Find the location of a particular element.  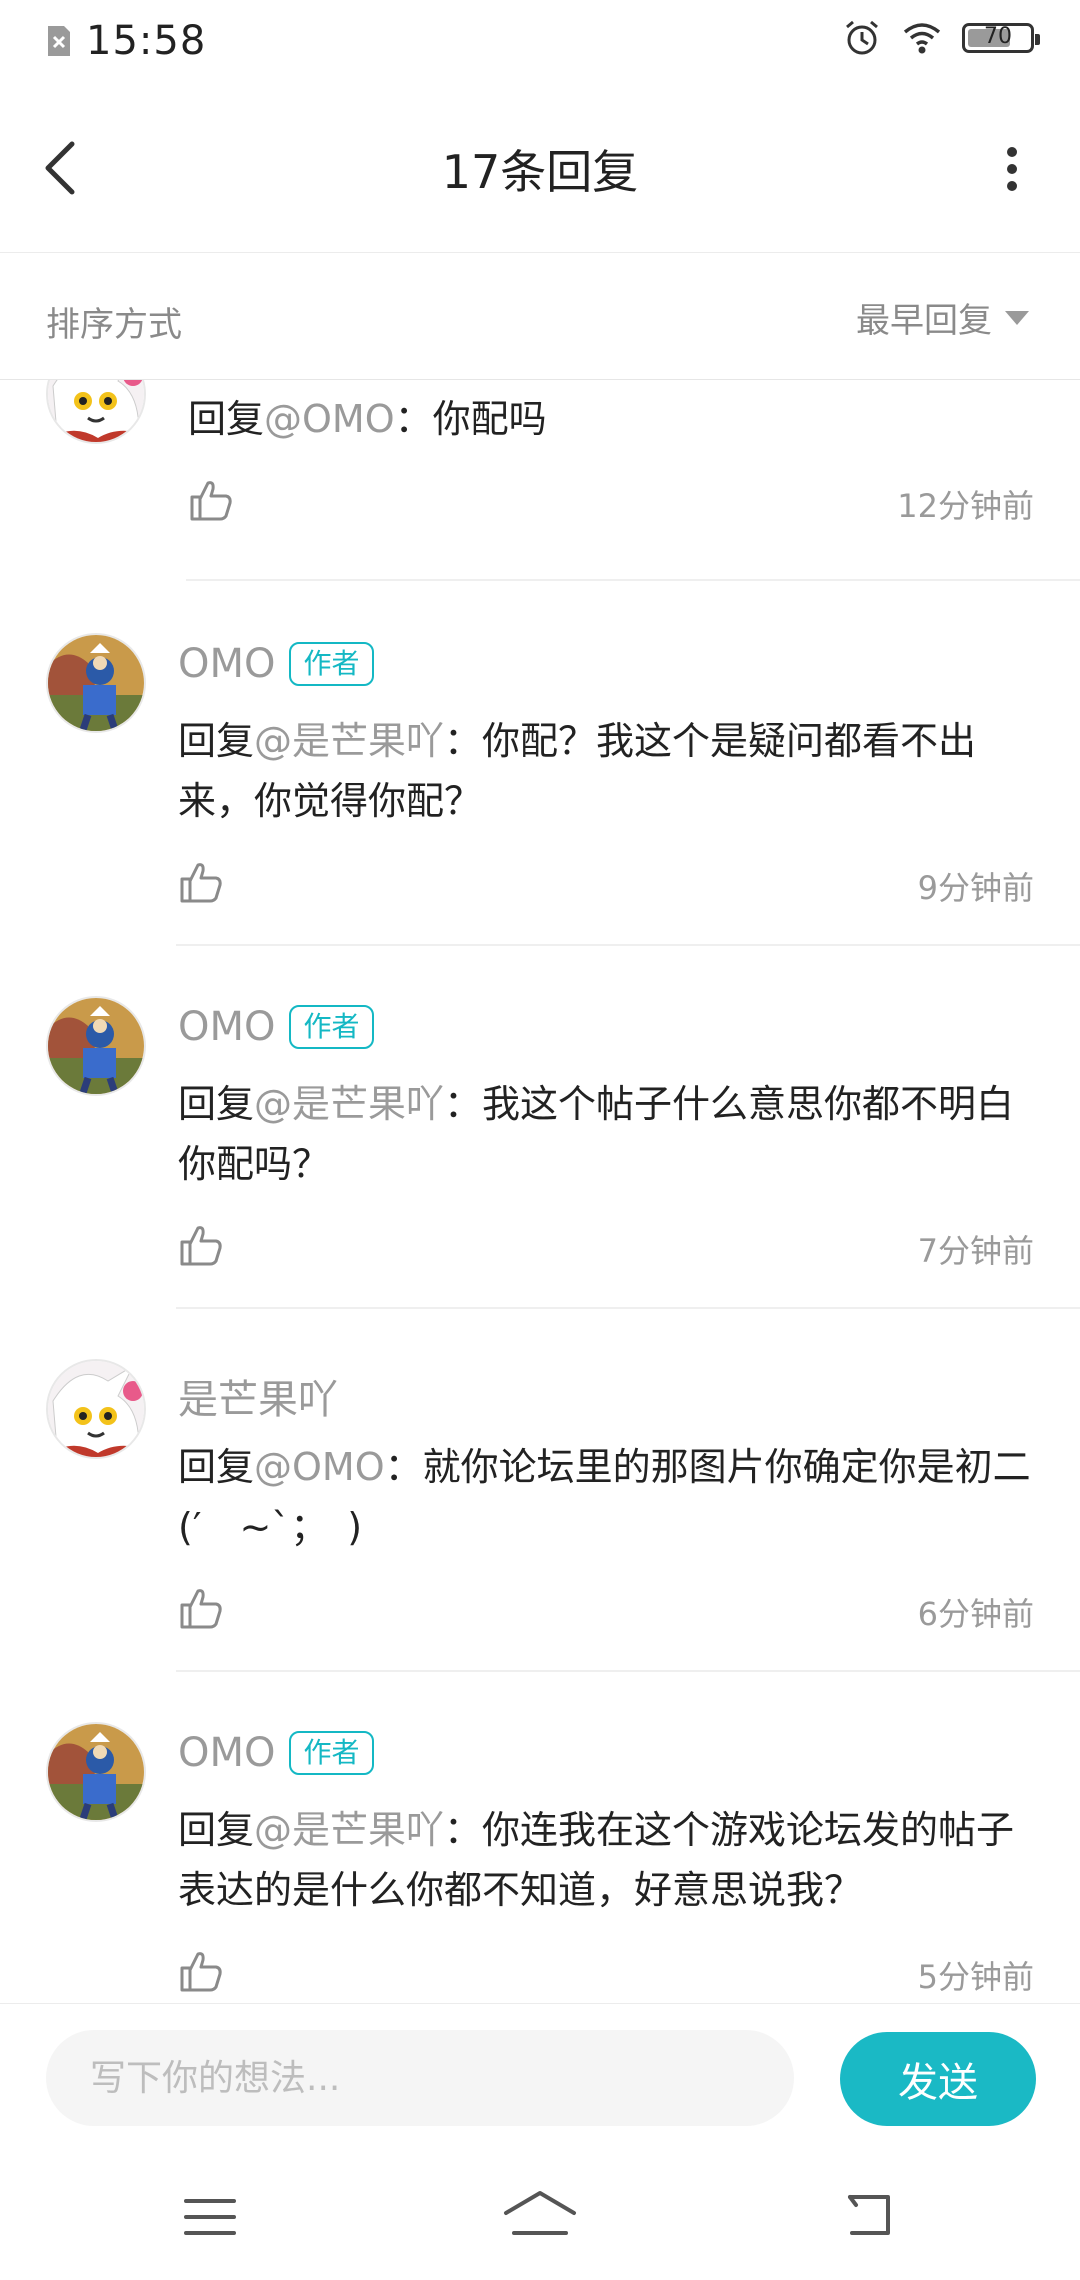

dropdown-triangle-icon is located at coordinates (1017, 317).